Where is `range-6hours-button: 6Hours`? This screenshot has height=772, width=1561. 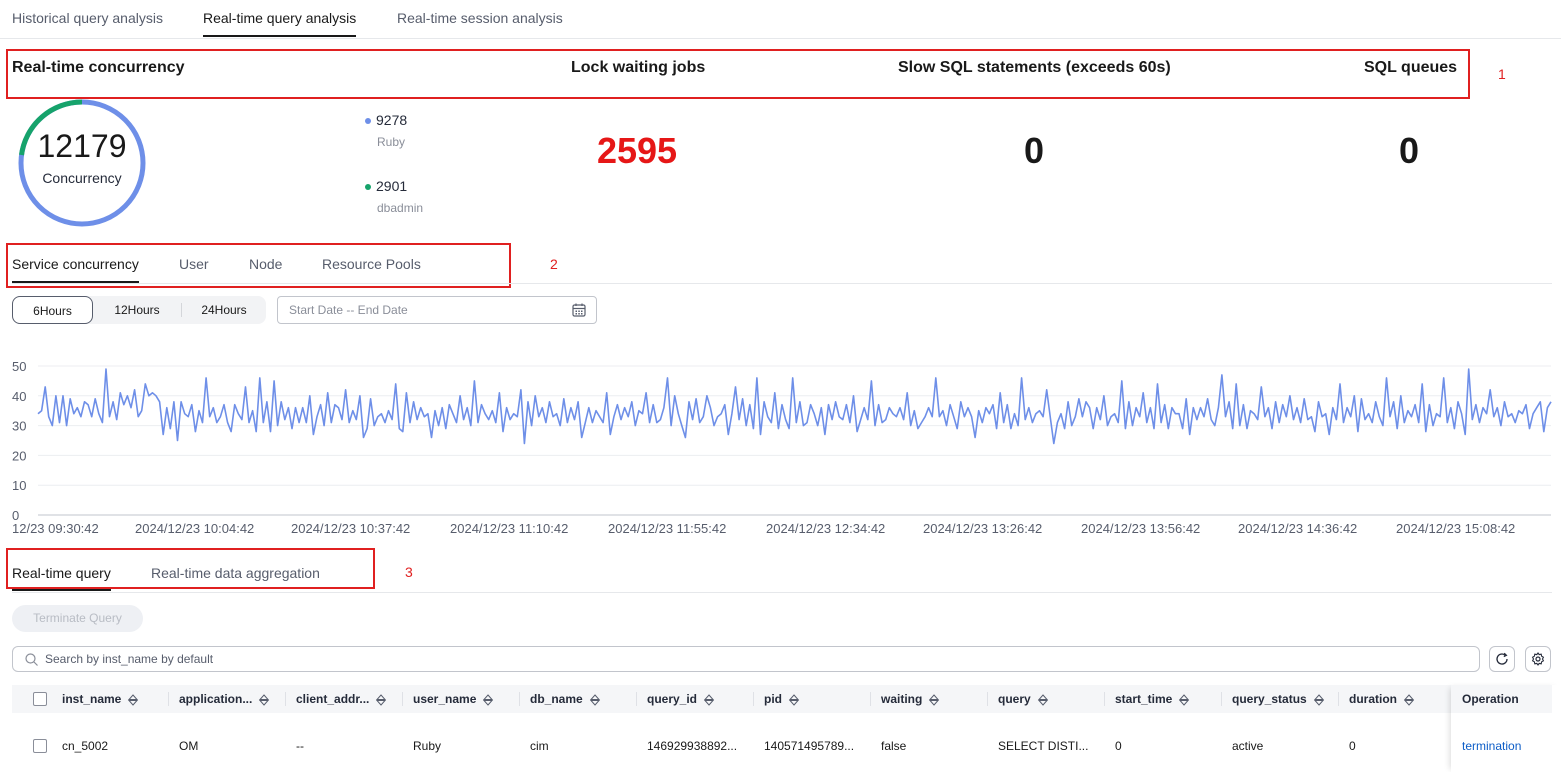 range-6hours-button: 6Hours is located at coordinates (52, 310).